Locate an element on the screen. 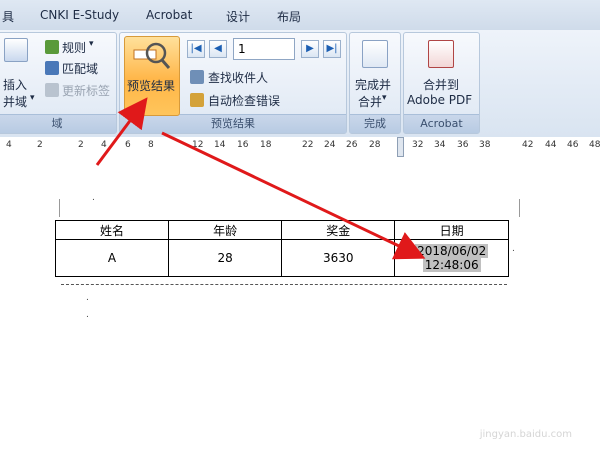 The image size is (600, 450). first-record-button: |◀ is located at coordinates (196, 49).